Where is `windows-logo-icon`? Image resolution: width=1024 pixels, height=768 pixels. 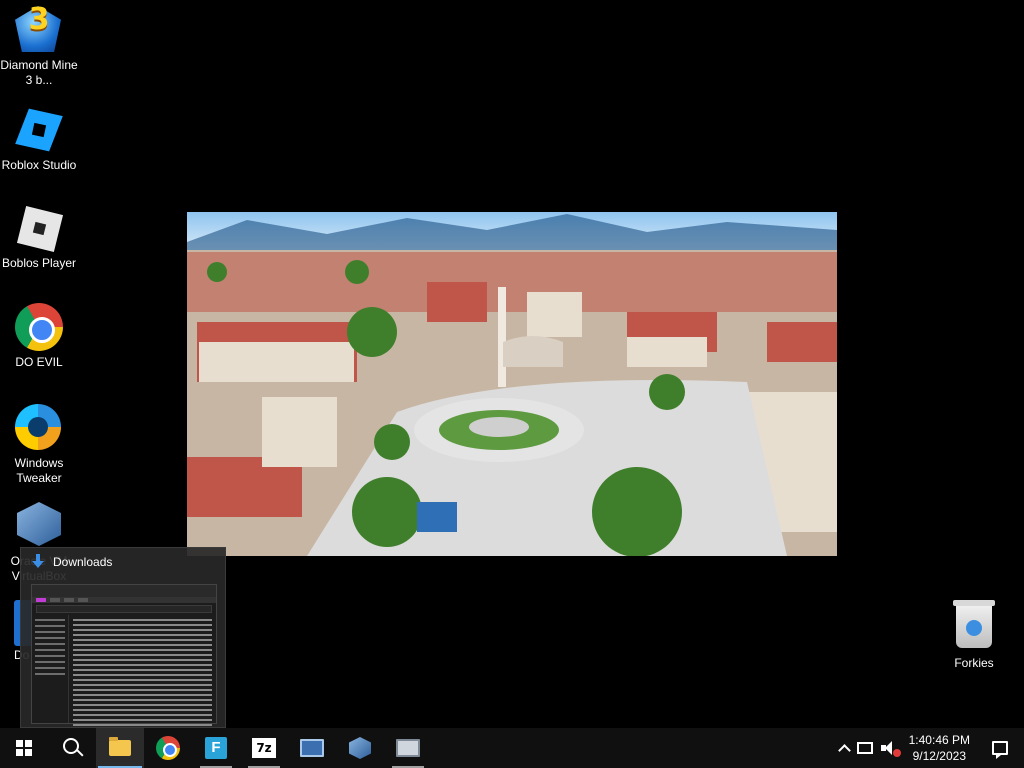
windows-logo-icon is located at coordinates (24, 748).